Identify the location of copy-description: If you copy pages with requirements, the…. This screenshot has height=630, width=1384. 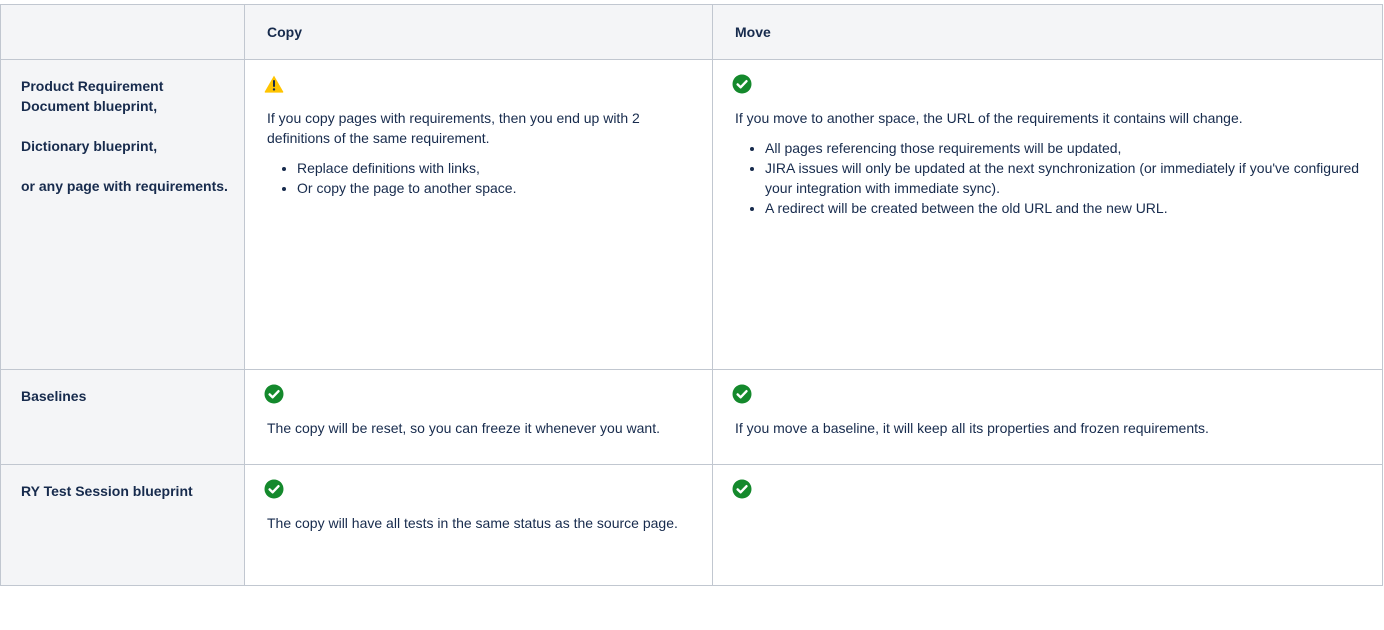
(453, 128).